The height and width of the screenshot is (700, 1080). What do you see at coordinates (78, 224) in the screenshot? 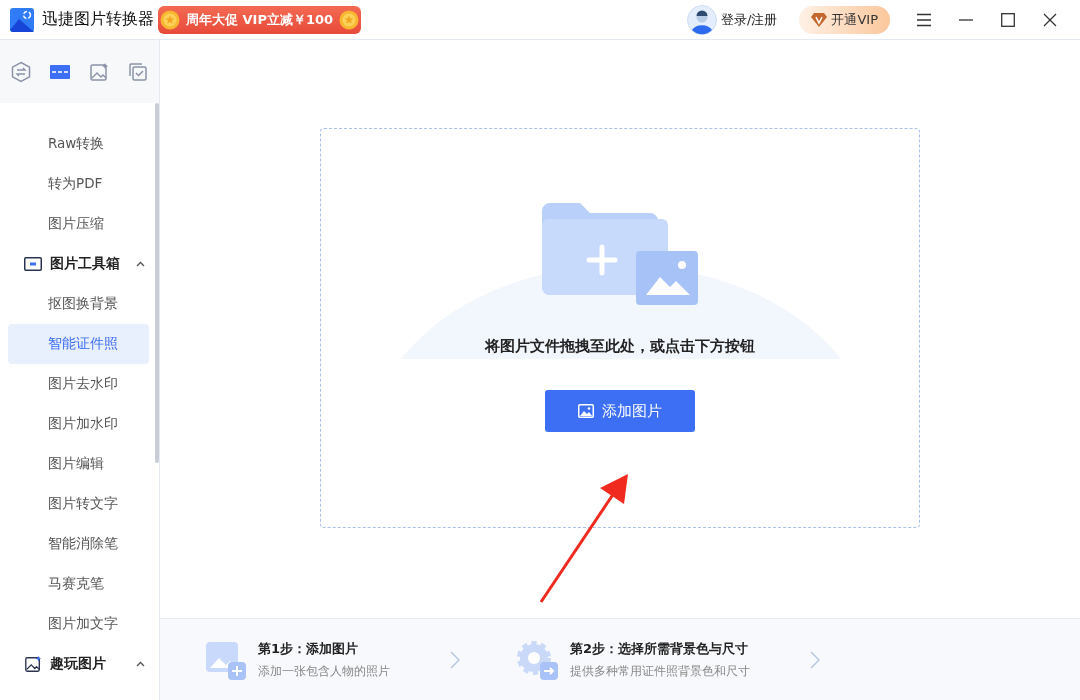
I see `sidebar-item: 图片压缩` at bounding box center [78, 224].